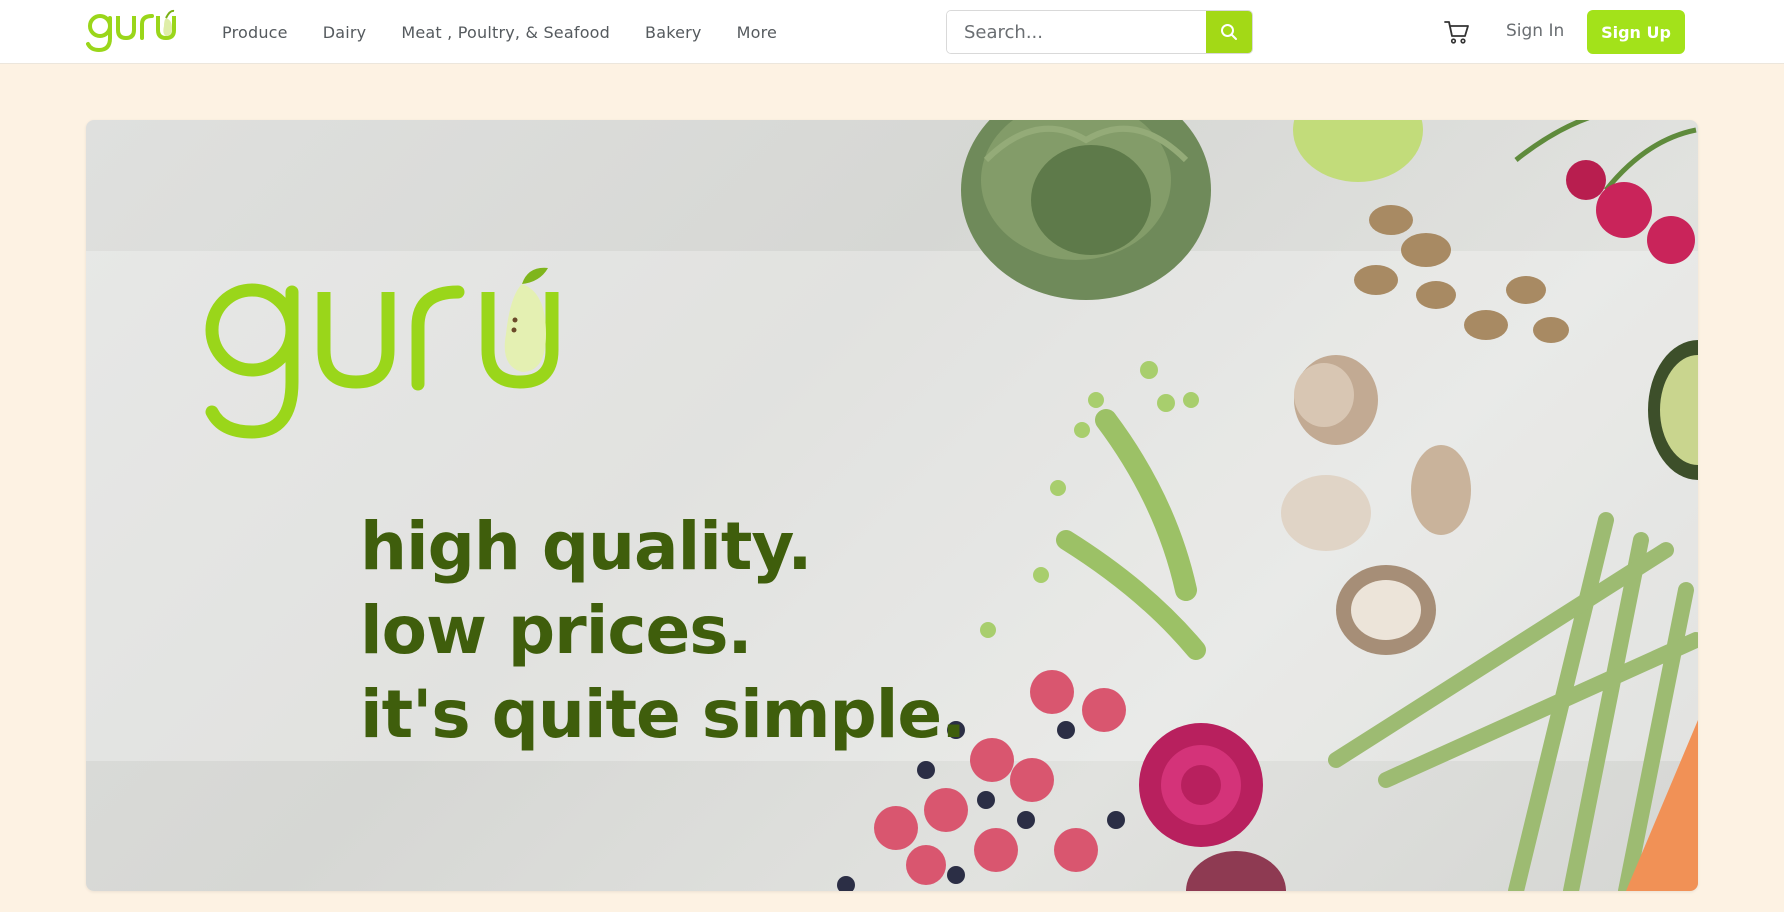  I want to click on tagline-line-3: it's quite simple., so click(663, 714).